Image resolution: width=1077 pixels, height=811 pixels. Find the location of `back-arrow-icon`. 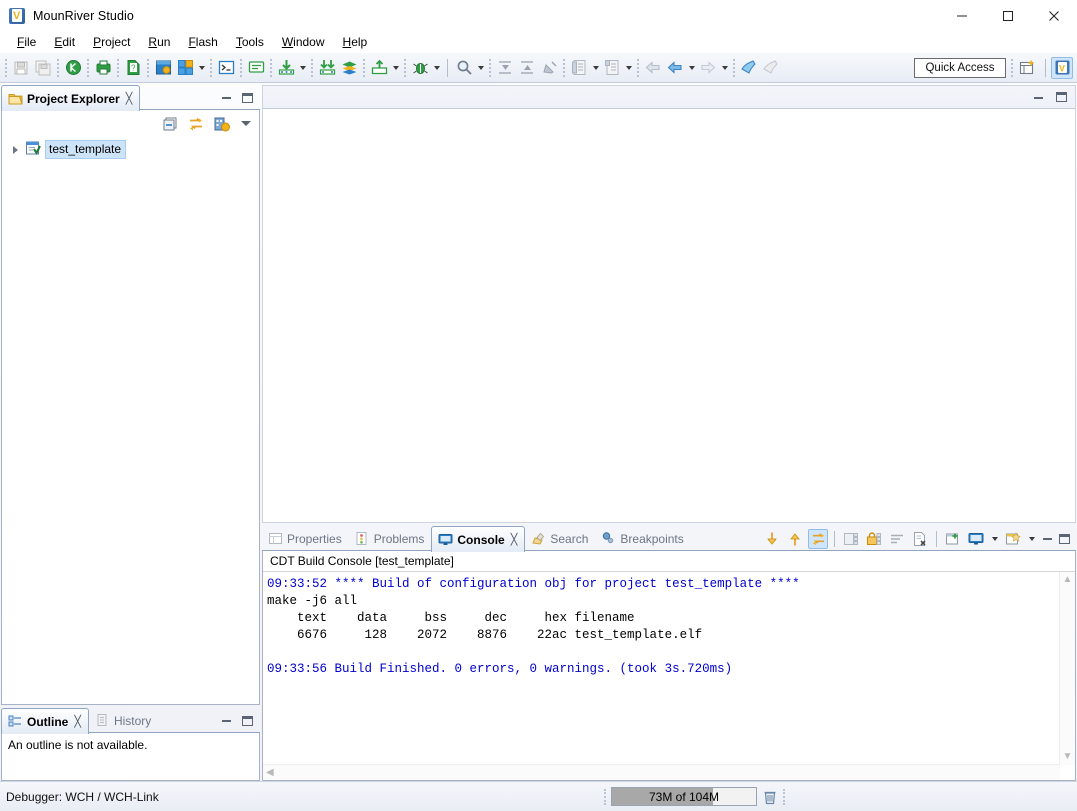

back-arrow-icon is located at coordinates (675, 68).